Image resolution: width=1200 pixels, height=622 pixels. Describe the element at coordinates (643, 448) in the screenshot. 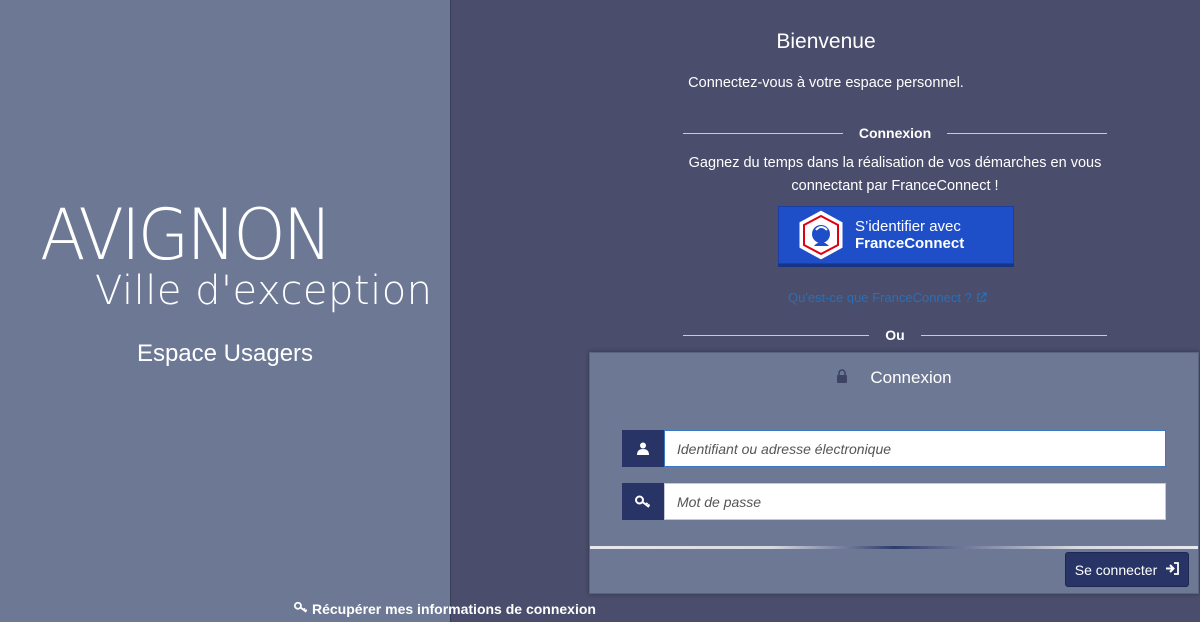

I see `user-icon` at that location.